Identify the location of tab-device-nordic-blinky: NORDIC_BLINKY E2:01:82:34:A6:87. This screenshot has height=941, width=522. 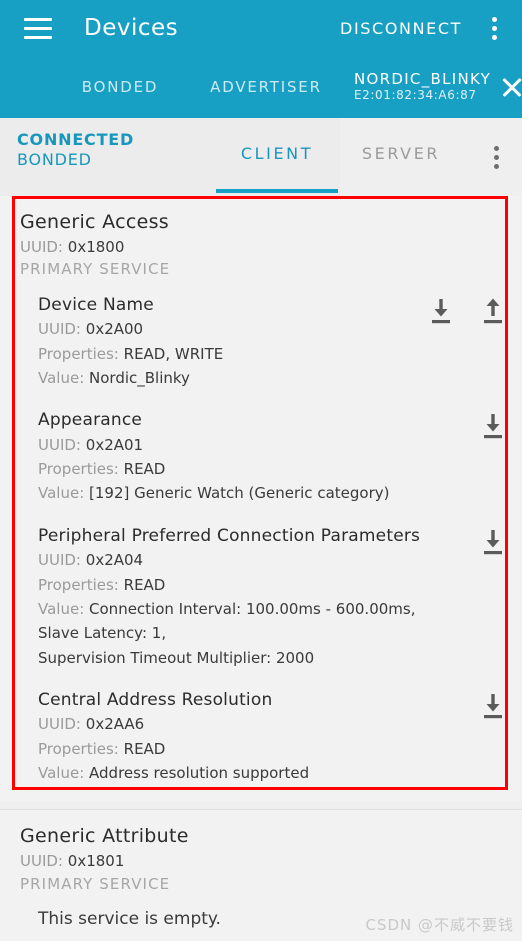
(431, 87).